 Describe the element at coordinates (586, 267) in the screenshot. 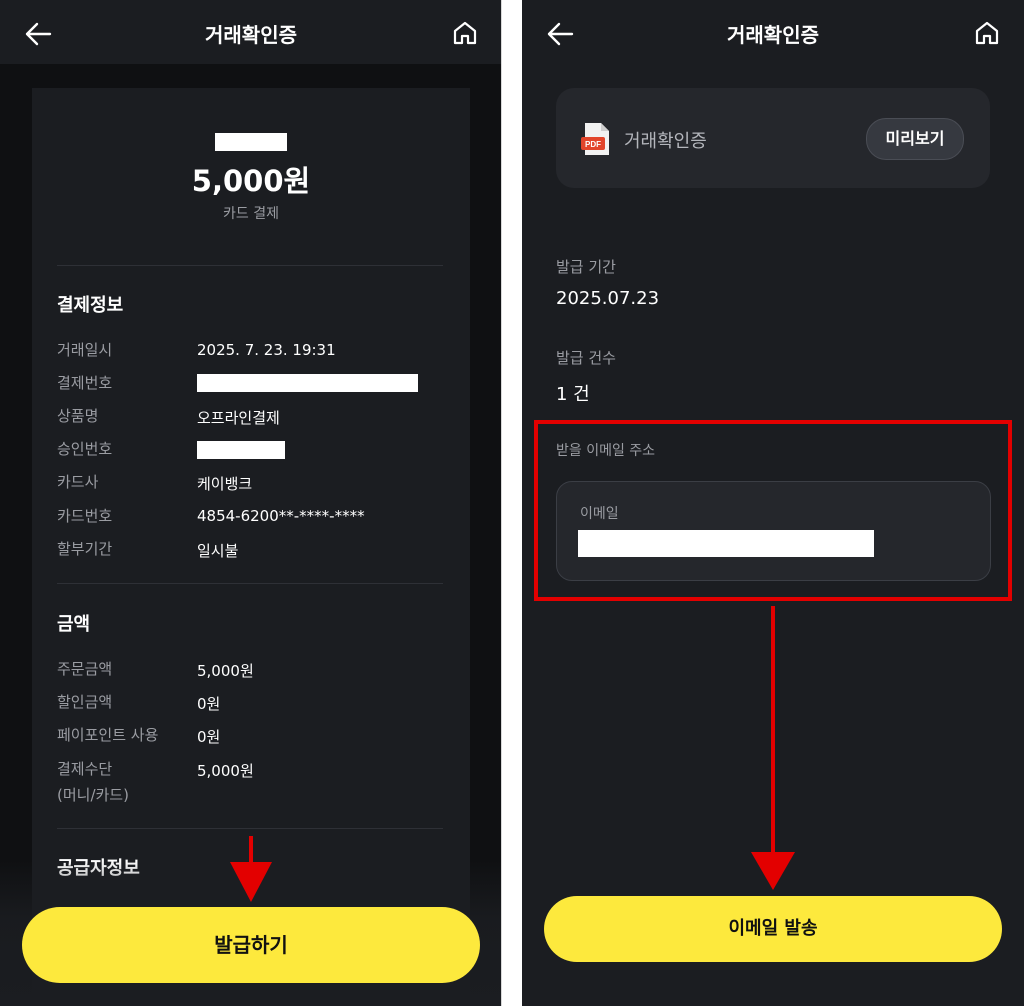

I see `label-issue-period: 발급 기간` at that location.